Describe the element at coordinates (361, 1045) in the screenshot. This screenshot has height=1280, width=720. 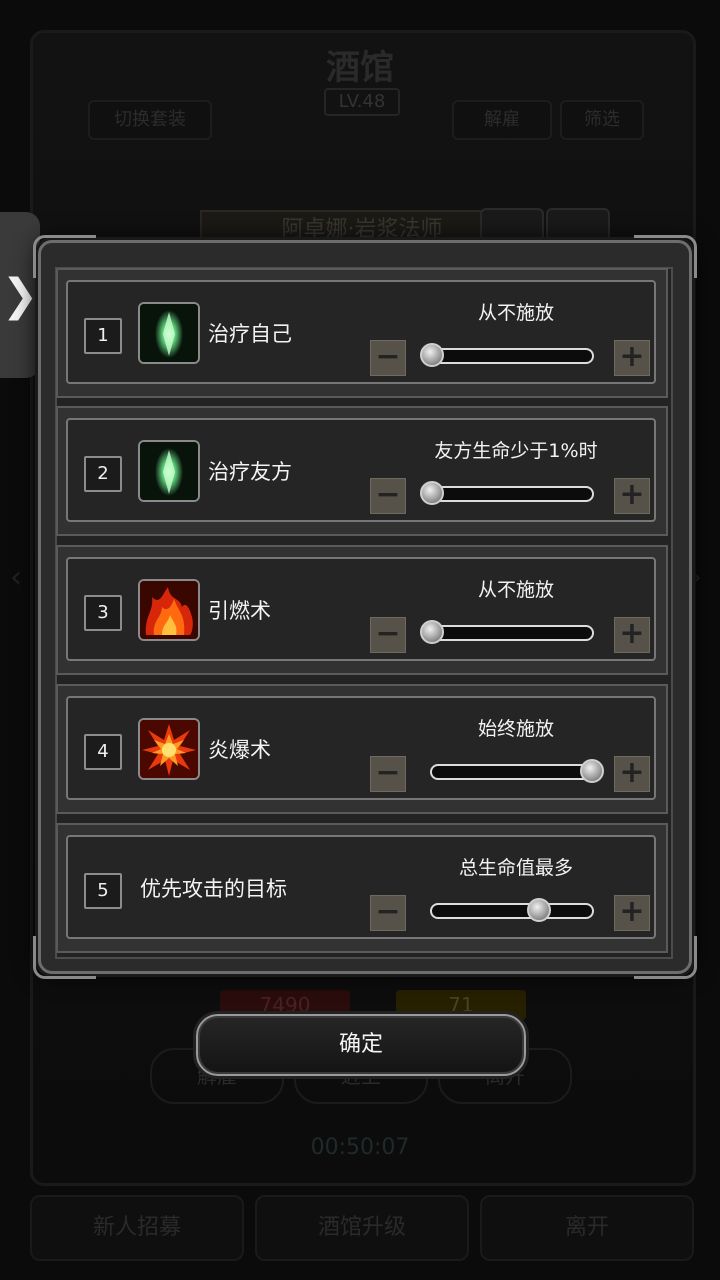
I see `confirm-button: 确定` at that location.